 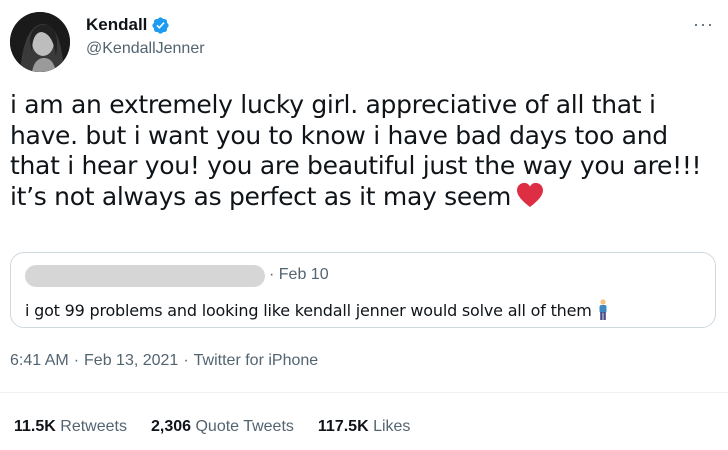 I want to click on avatar-image, so click(x=40, y=42).